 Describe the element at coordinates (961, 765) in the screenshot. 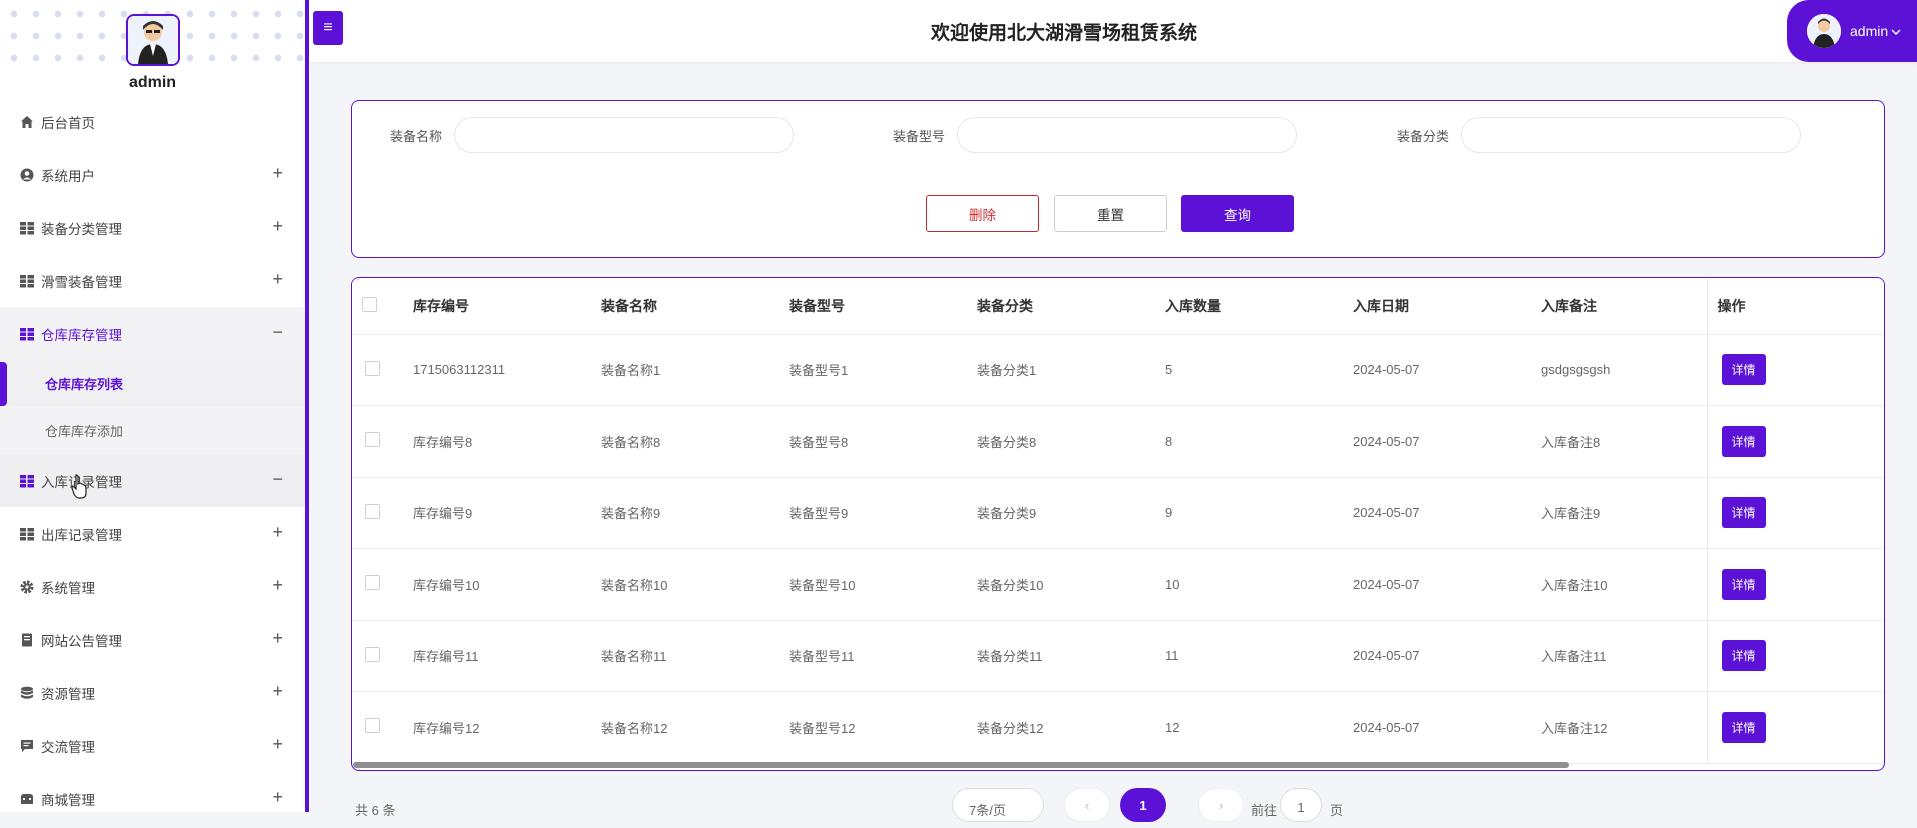

I see `horizontal-scrollbar` at that location.